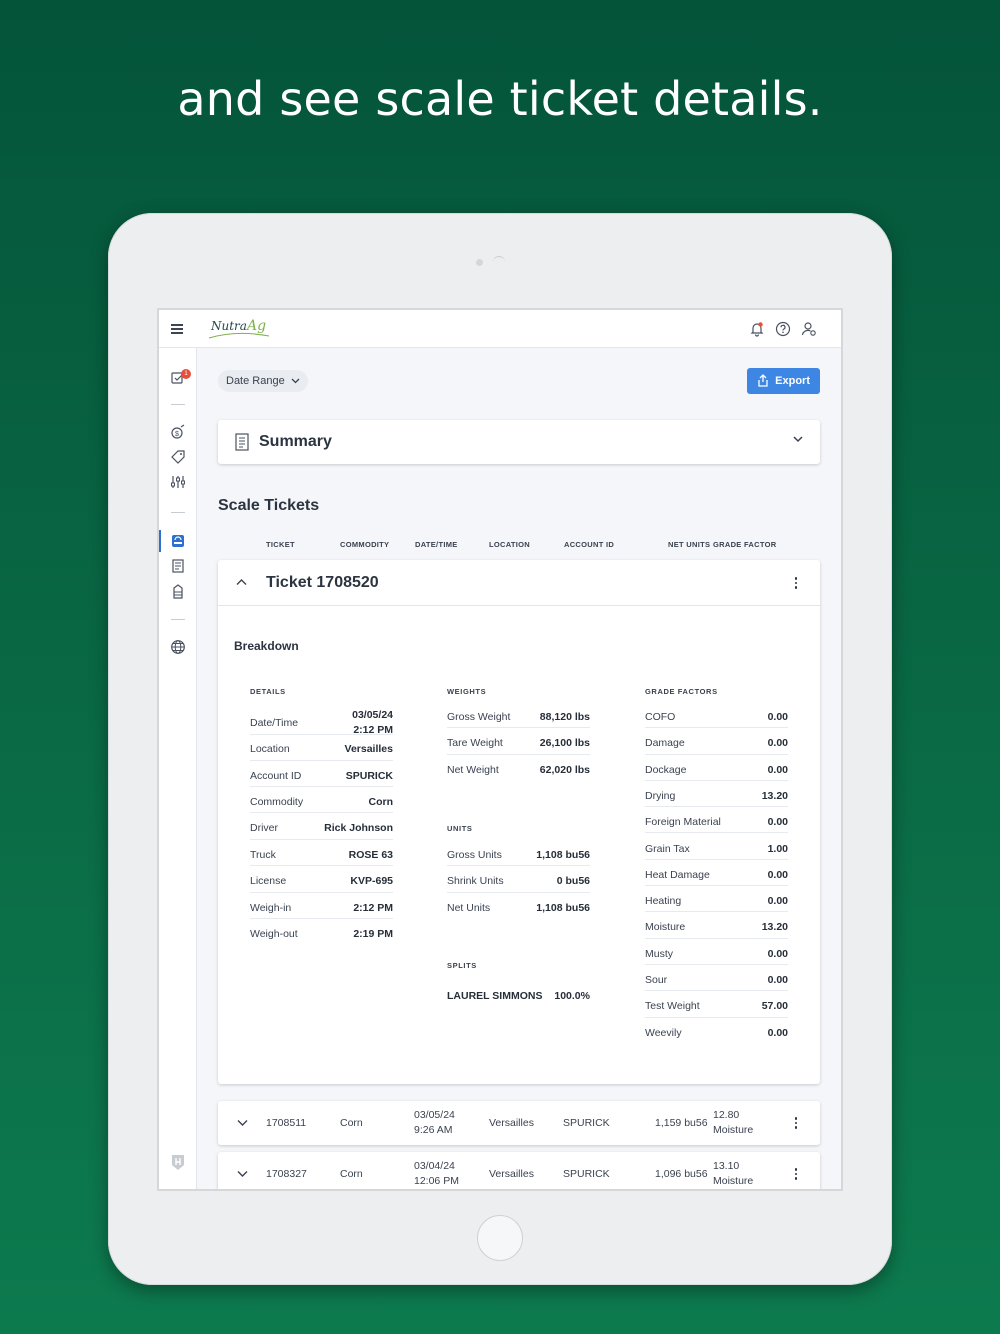 The image size is (1000, 1334). Describe the element at coordinates (726, 1166) in the screenshot. I see `ticket-grade-value: 13.10` at that location.